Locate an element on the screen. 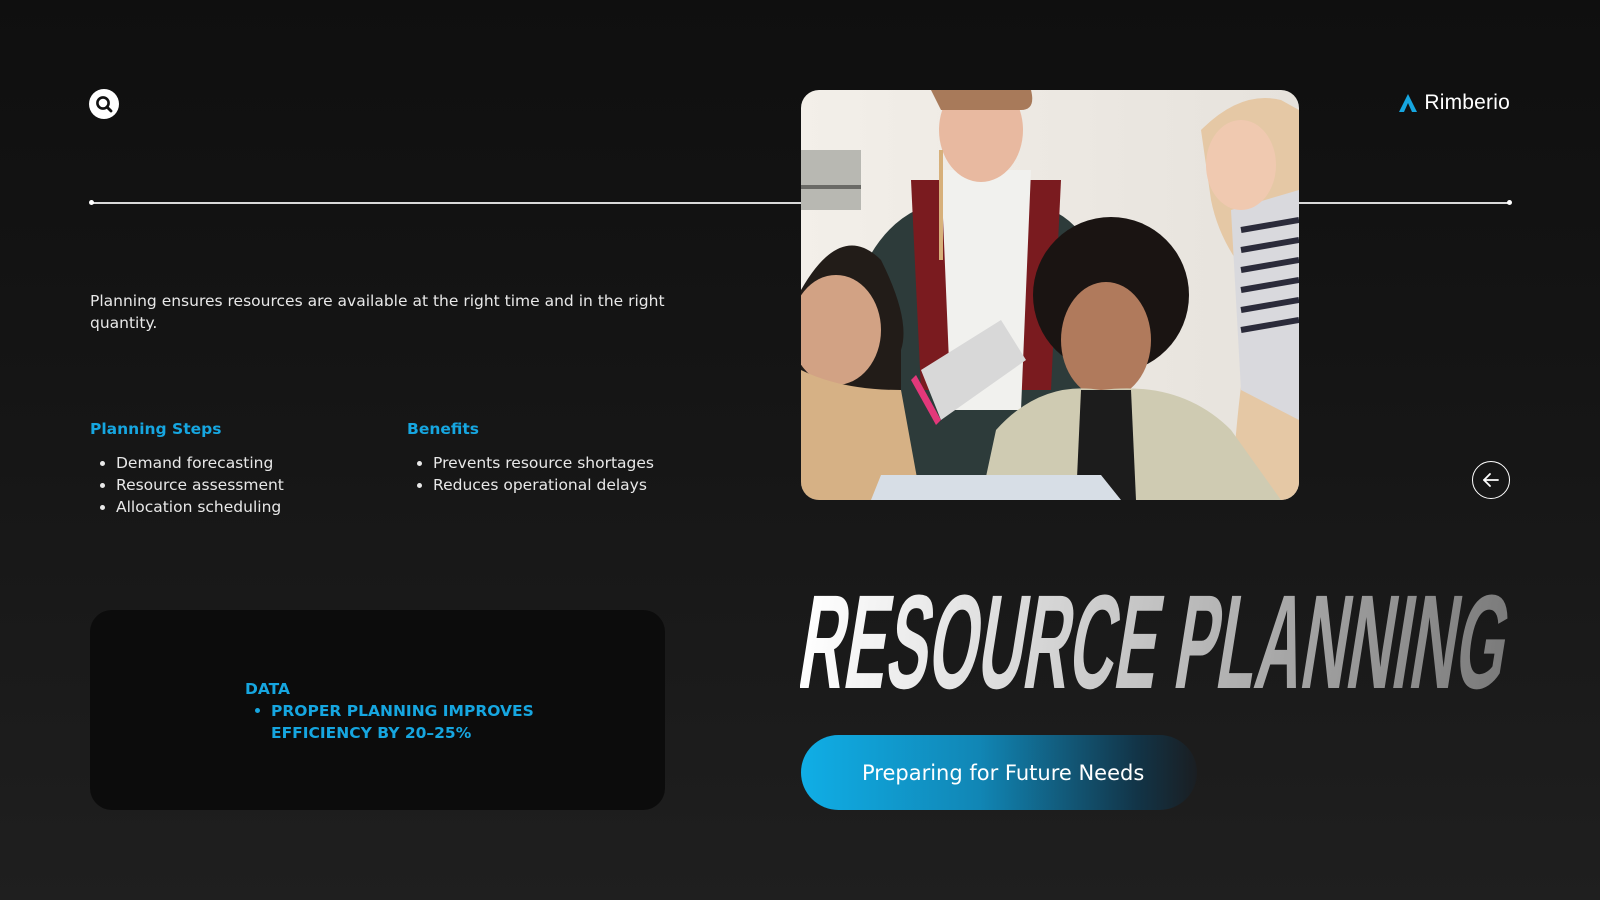  list-item: Resource assessment is located at coordinates (240, 485).